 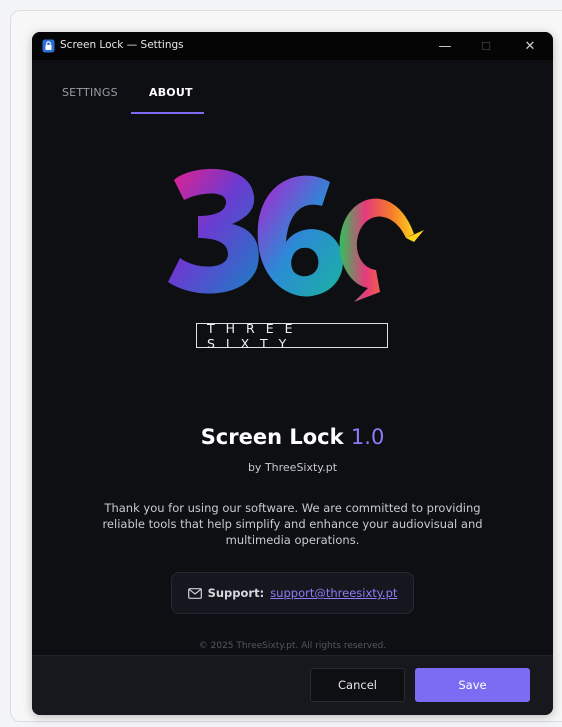 I want to click on brand-wordmark: THREE SIXTY, so click(x=292, y=336).